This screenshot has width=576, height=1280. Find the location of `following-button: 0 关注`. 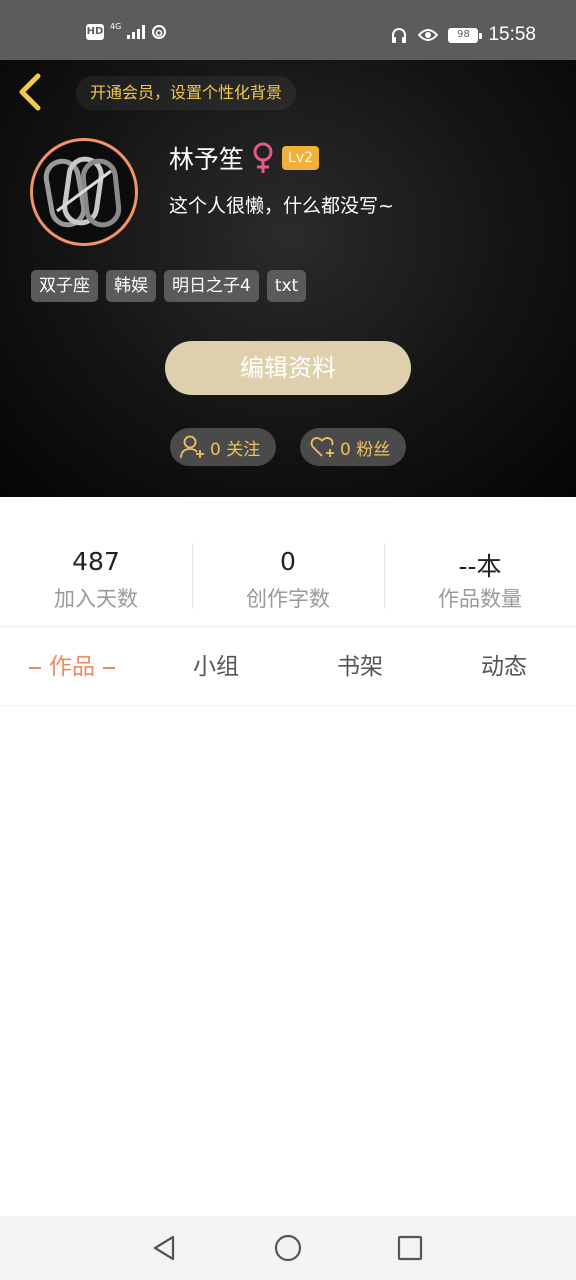

following-button: 0 关注 is located at coordinates (223, 447).